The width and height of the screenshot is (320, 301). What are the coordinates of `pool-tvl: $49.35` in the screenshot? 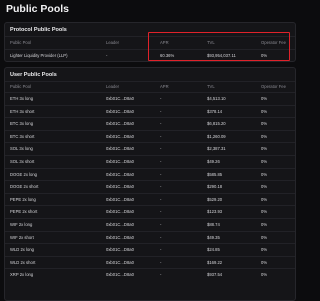 It's located at (213, 237).